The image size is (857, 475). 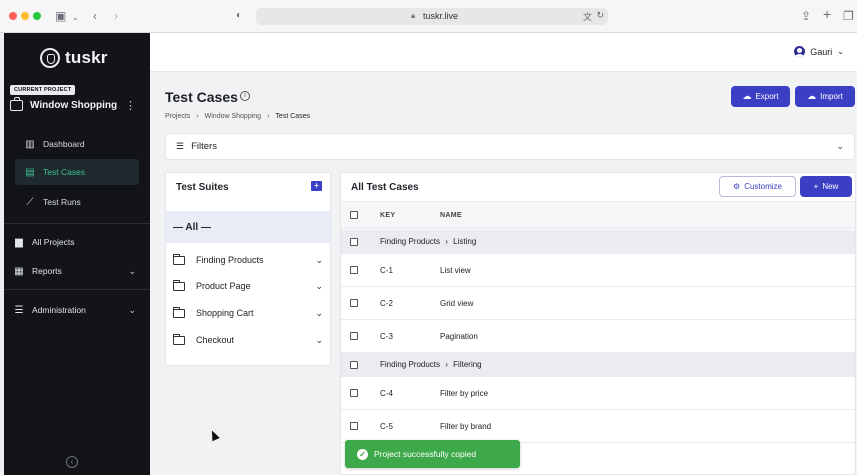 What do you see at coordinates (848, 16) in the screenshot?
I see `tabs-icon: ❐` at bounding box center [848, 16].